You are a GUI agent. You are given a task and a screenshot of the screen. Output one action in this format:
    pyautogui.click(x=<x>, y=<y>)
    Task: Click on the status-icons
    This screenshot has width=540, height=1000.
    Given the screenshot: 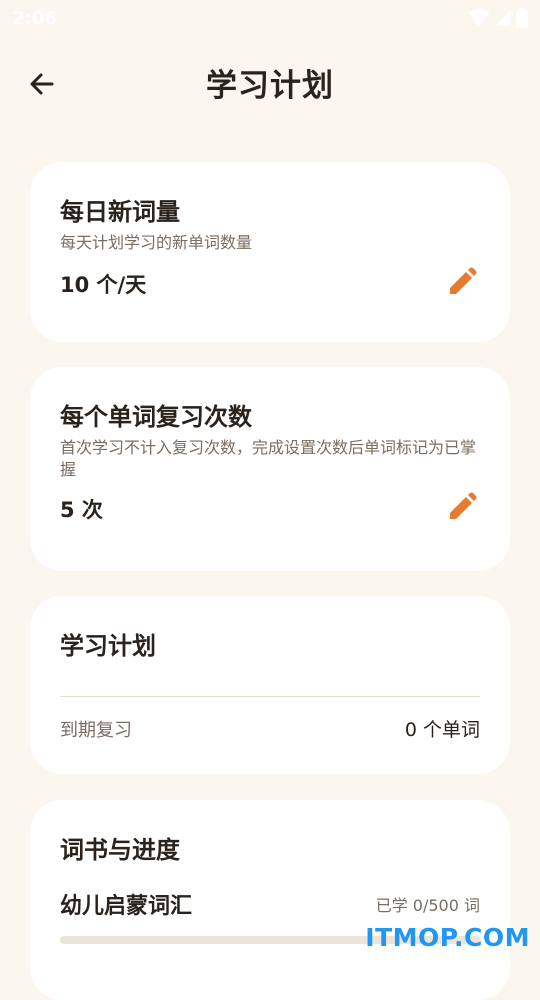 What is the action you would take?
    pyautogui.click(x=498, y=18)
    